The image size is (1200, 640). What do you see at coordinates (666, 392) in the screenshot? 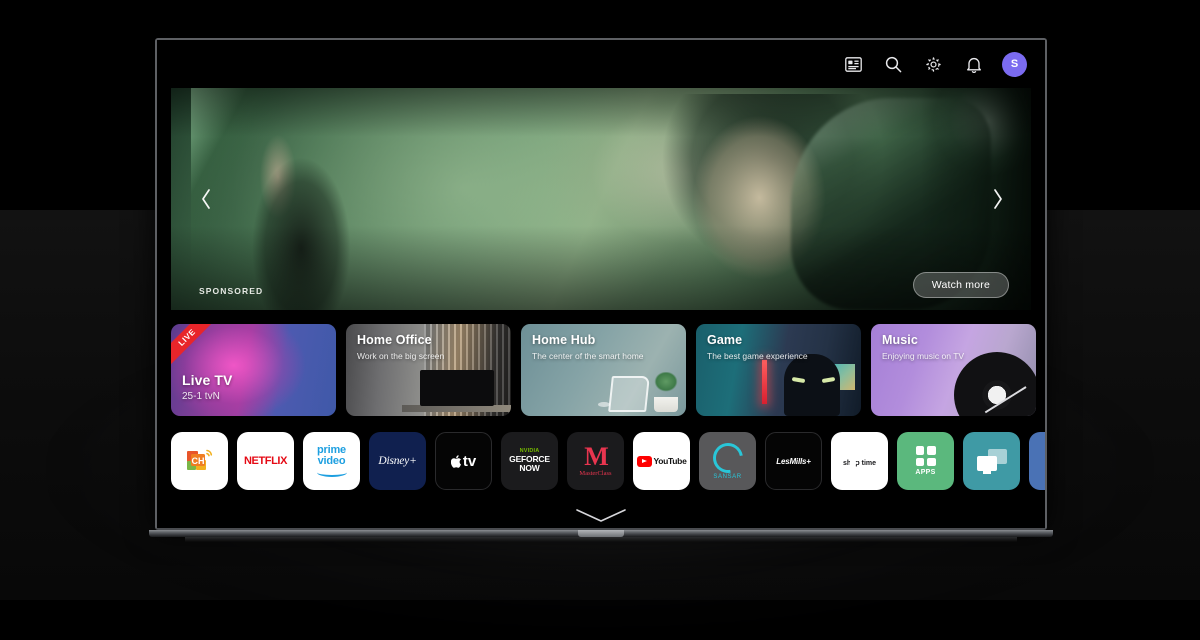
I see `hub-plant-art` at bounding box center [666, 392].